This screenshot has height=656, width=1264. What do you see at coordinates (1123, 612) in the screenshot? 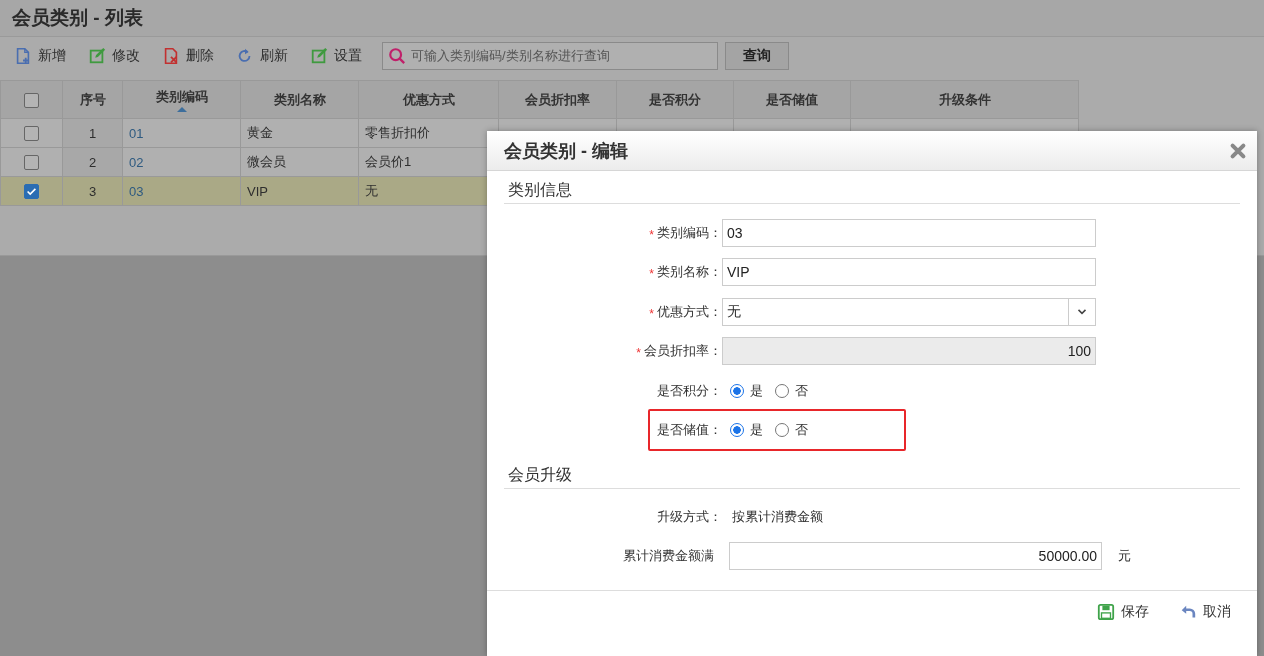
I see `dialog-button: 保存` at bounding box center [1123, 612].